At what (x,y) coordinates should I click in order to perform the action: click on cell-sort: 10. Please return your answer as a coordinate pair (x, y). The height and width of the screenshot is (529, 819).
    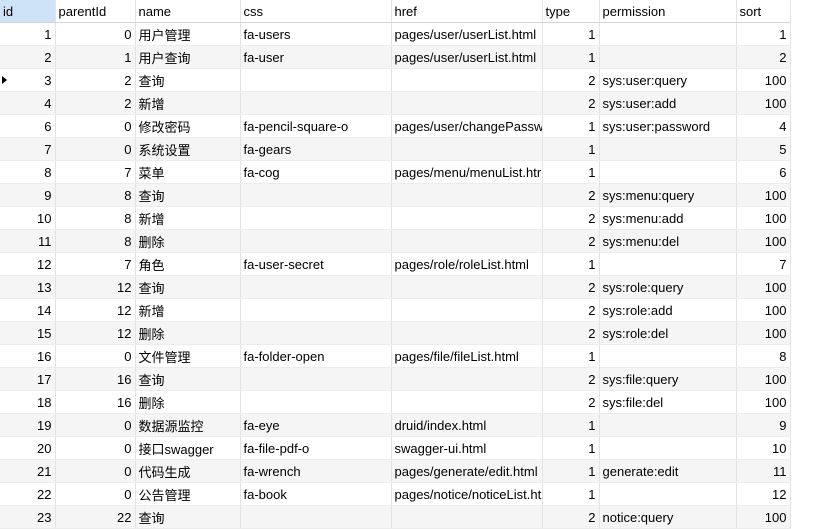
    Looking at the image, I should click on (763, 448).